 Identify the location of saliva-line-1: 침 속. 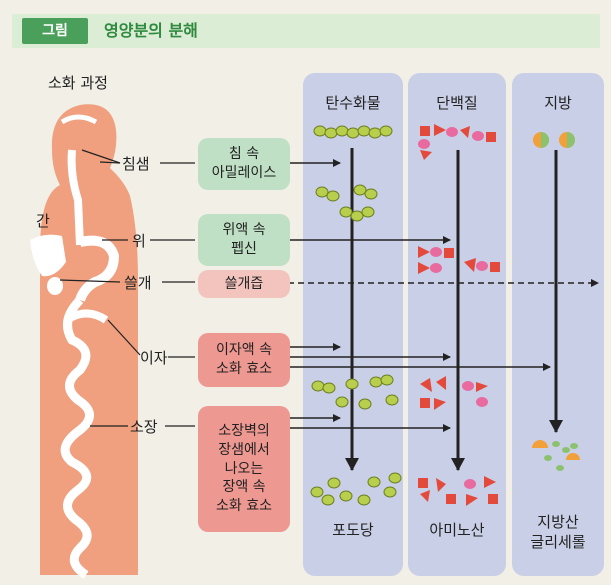
(244, 154).